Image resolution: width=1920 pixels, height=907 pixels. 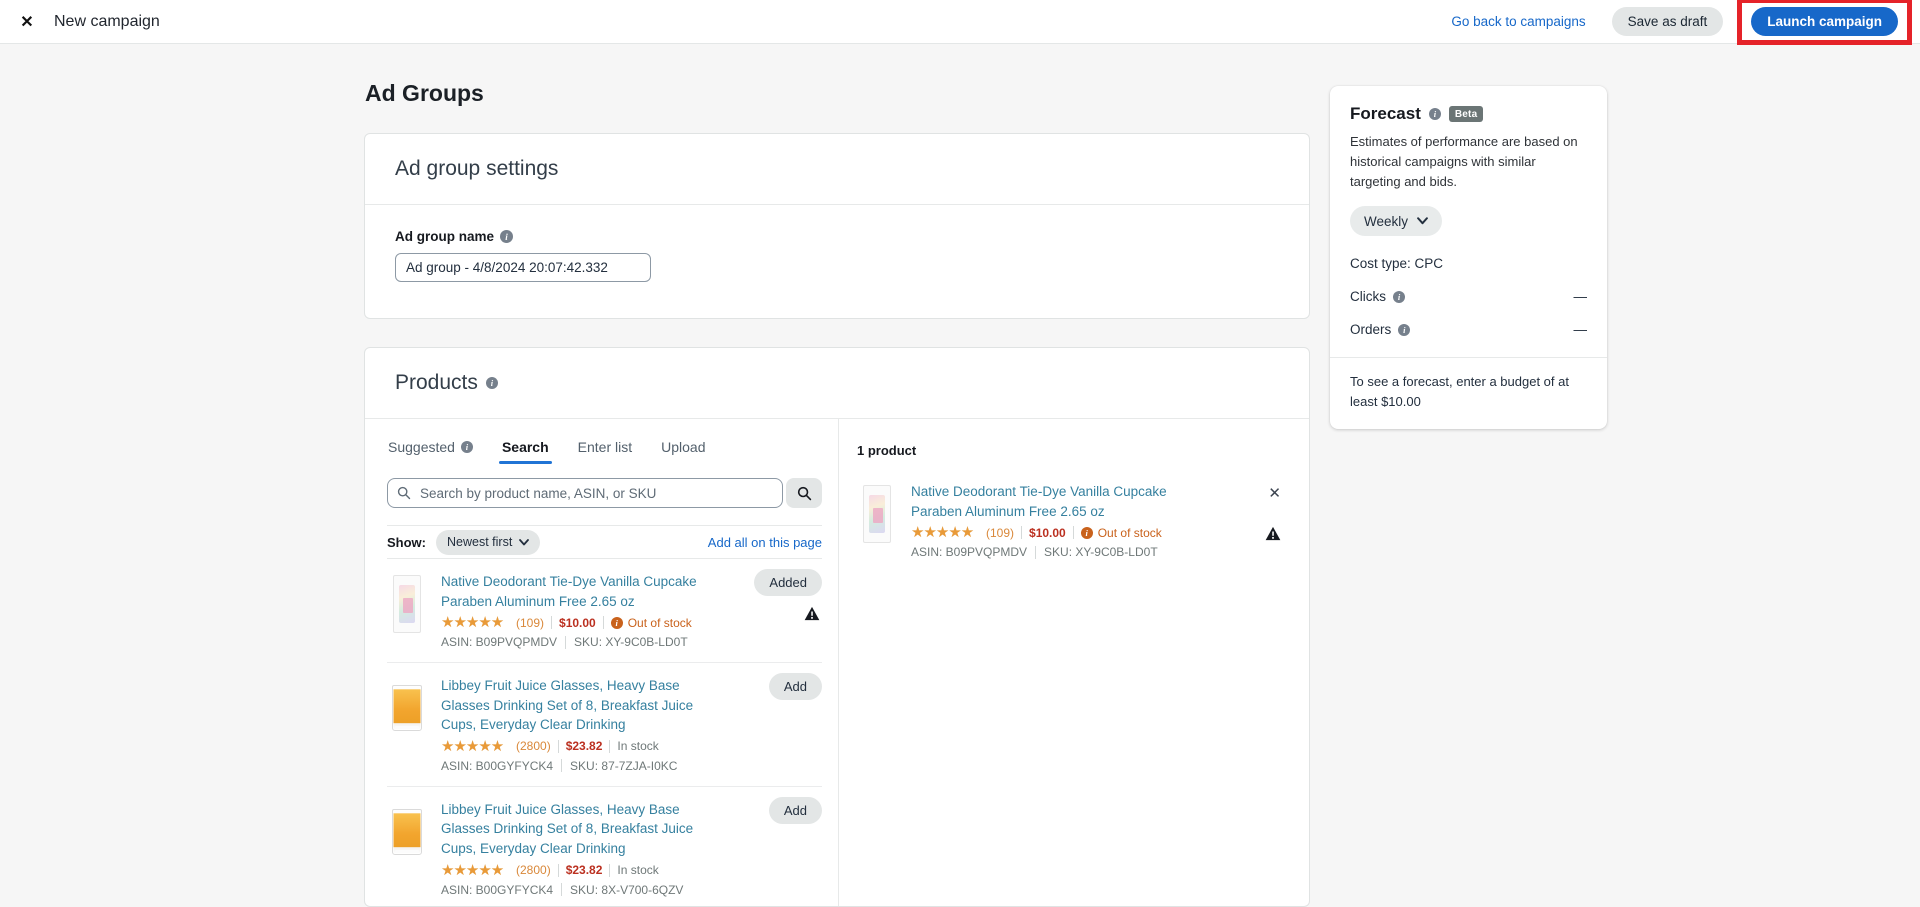 I want to click on product-sku: SKU: 8X-V700-6QZV, so click(x=627, y=889).